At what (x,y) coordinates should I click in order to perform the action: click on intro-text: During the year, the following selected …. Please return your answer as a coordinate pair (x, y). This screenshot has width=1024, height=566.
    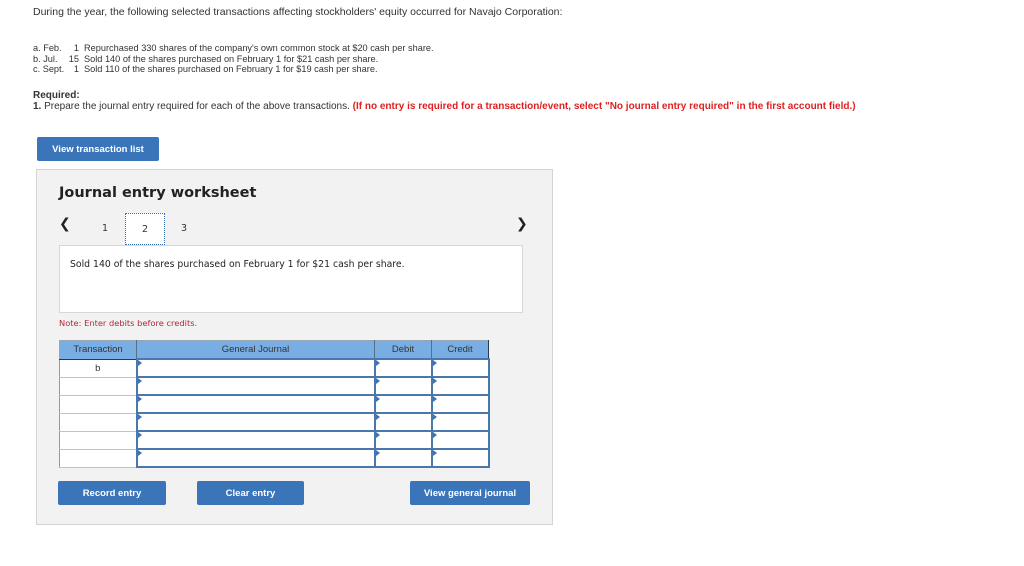
    Looking at the image, I should click on (298, 12).